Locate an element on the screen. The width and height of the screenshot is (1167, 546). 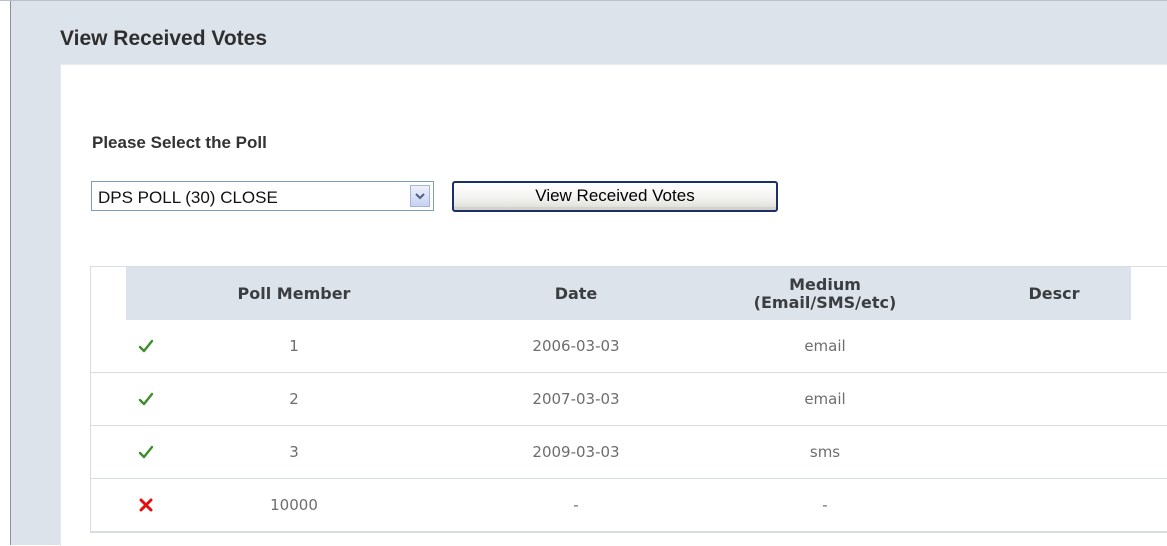
medium-cell: sms is located at coordinates (825, 452).